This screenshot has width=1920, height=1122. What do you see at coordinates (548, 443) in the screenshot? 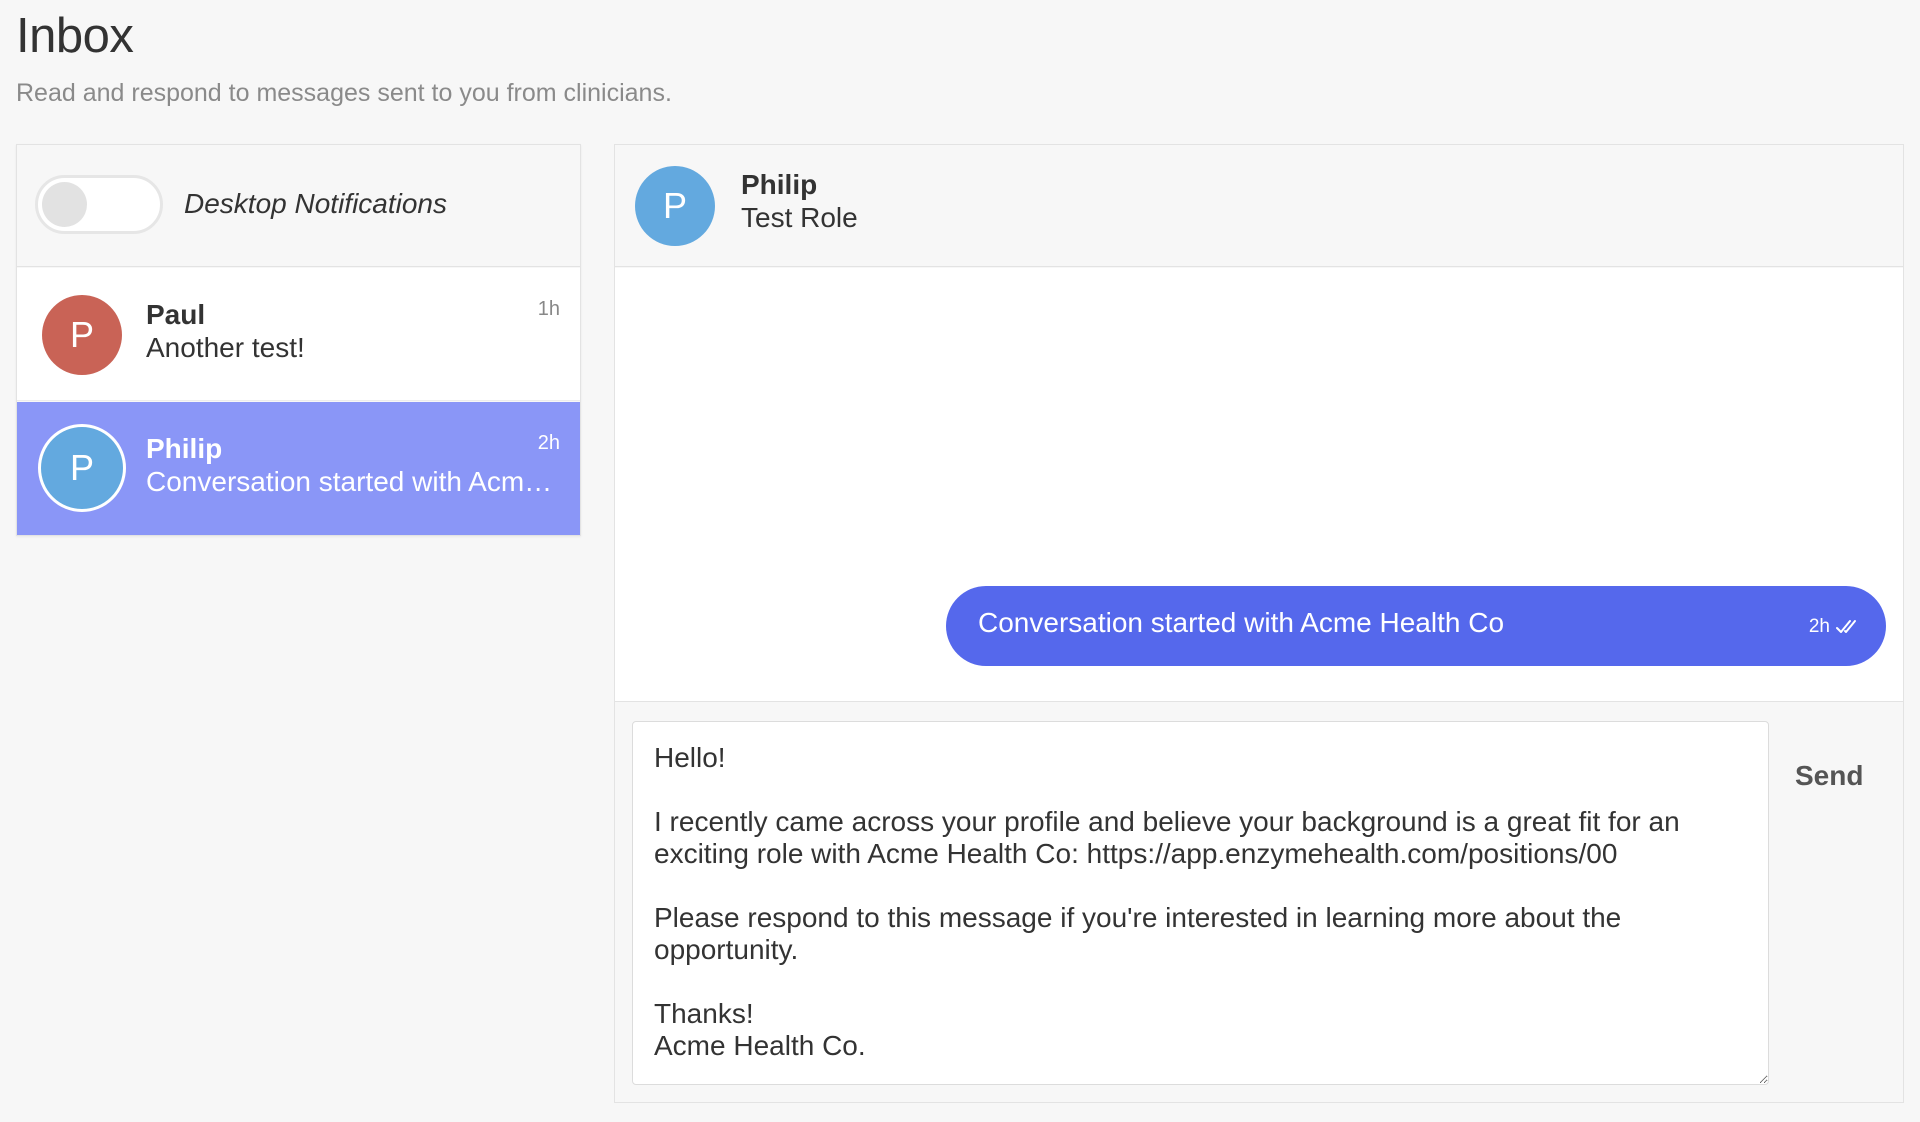
I see `conversation-time: 2h` at bounding box center [548, 443].